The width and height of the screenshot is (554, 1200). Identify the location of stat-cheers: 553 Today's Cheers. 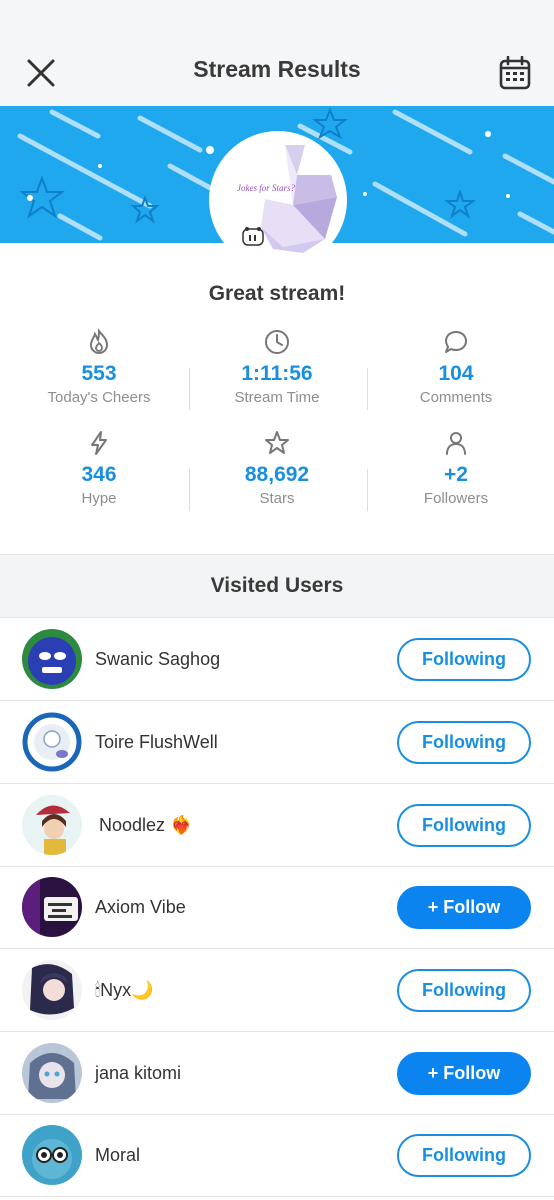
(99, 367).